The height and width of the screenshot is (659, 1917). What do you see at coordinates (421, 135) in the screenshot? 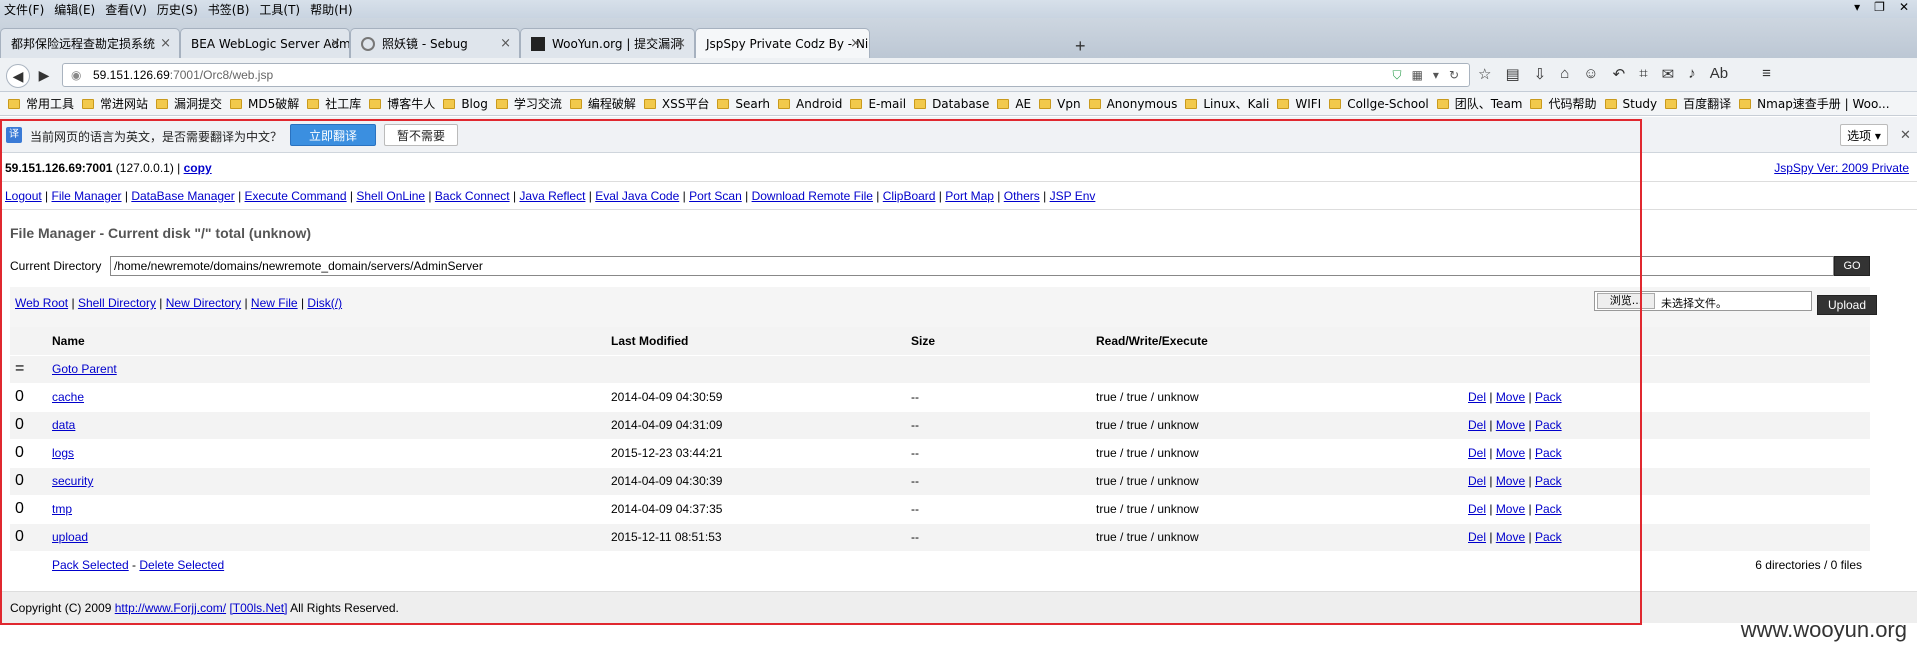
I see `not-now-button: 暂不需要` at bounding box center [421, 135].